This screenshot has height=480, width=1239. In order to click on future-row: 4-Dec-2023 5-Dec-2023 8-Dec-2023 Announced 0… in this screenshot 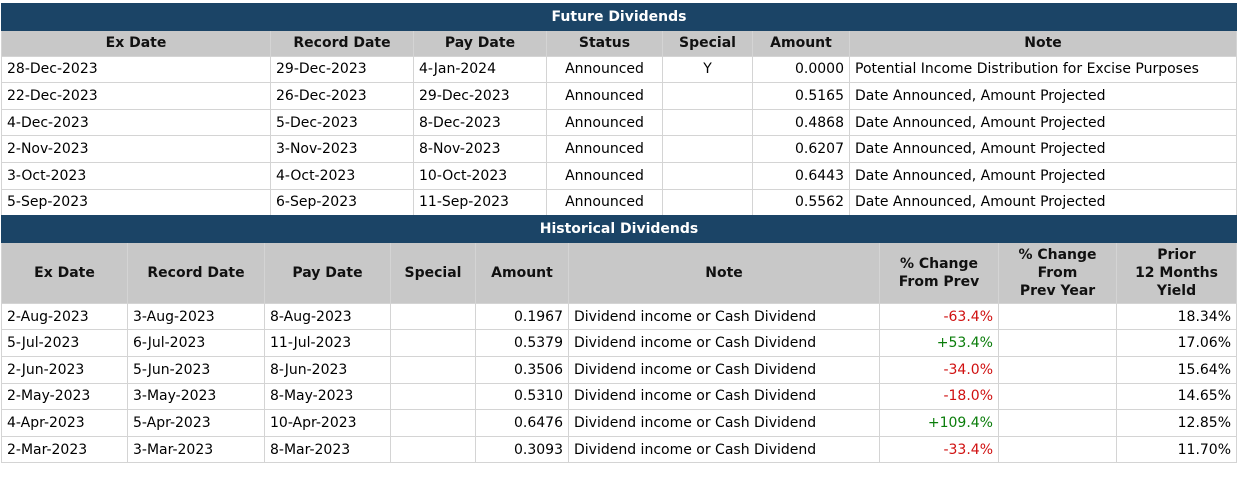, I will do `click(619, 122)`.